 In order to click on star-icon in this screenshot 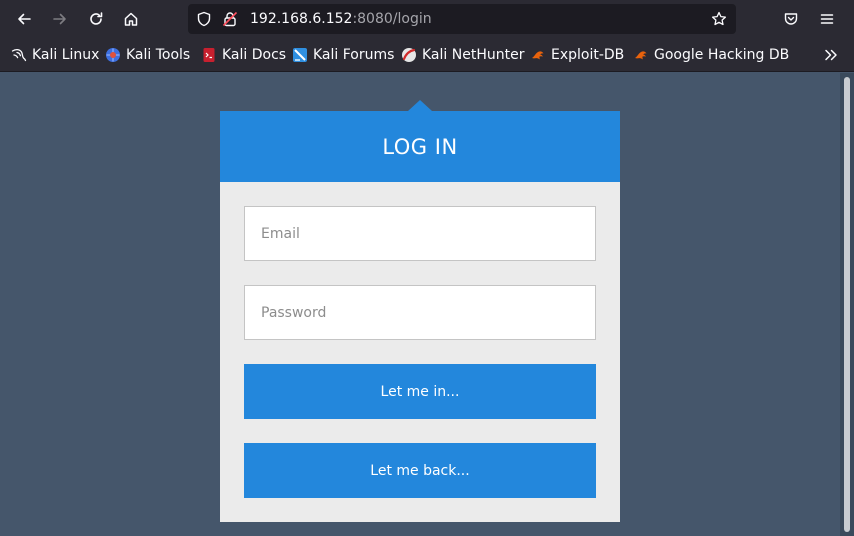, I will do `click(719, 19)`.